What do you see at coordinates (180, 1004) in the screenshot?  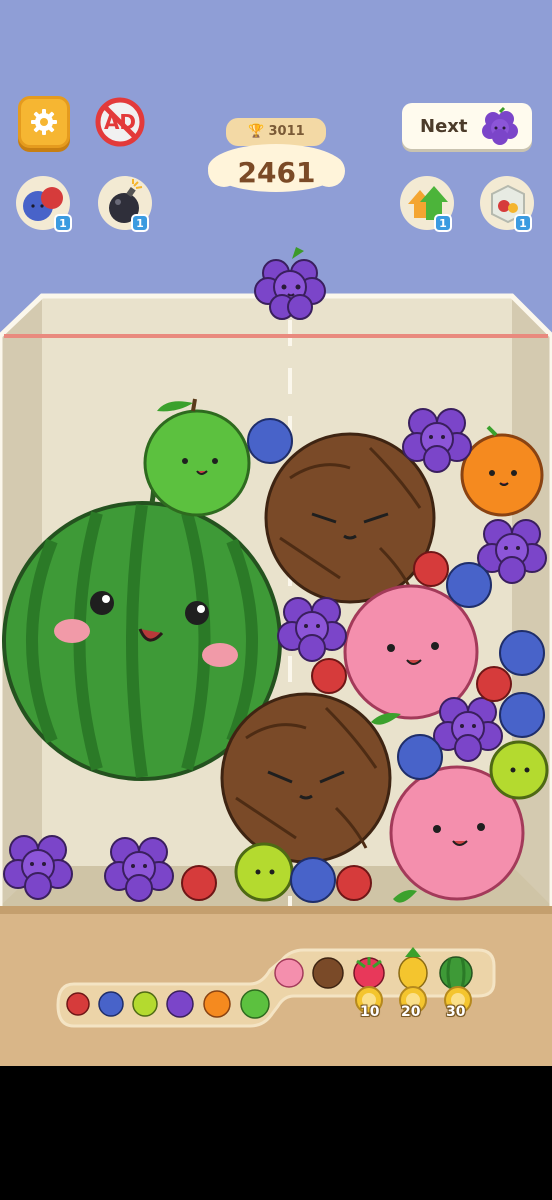 I see `evolution-grape` at bounding box center [180, 1004].